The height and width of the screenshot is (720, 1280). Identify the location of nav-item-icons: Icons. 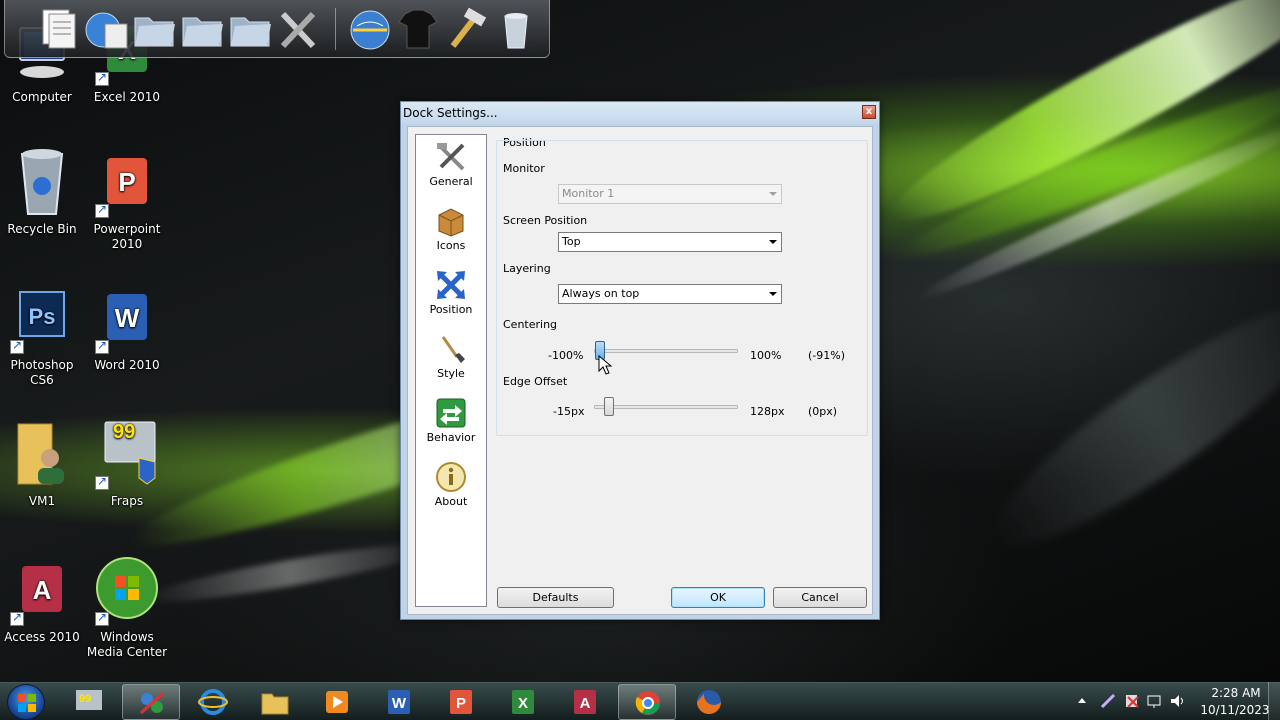
(451, 231).